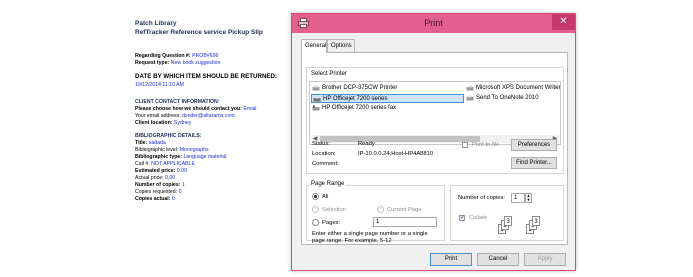  What do you see at coordinates (182, 123) in the screenshot?
I see `client-location-value: Sydney` at bounding box center [182, 123].